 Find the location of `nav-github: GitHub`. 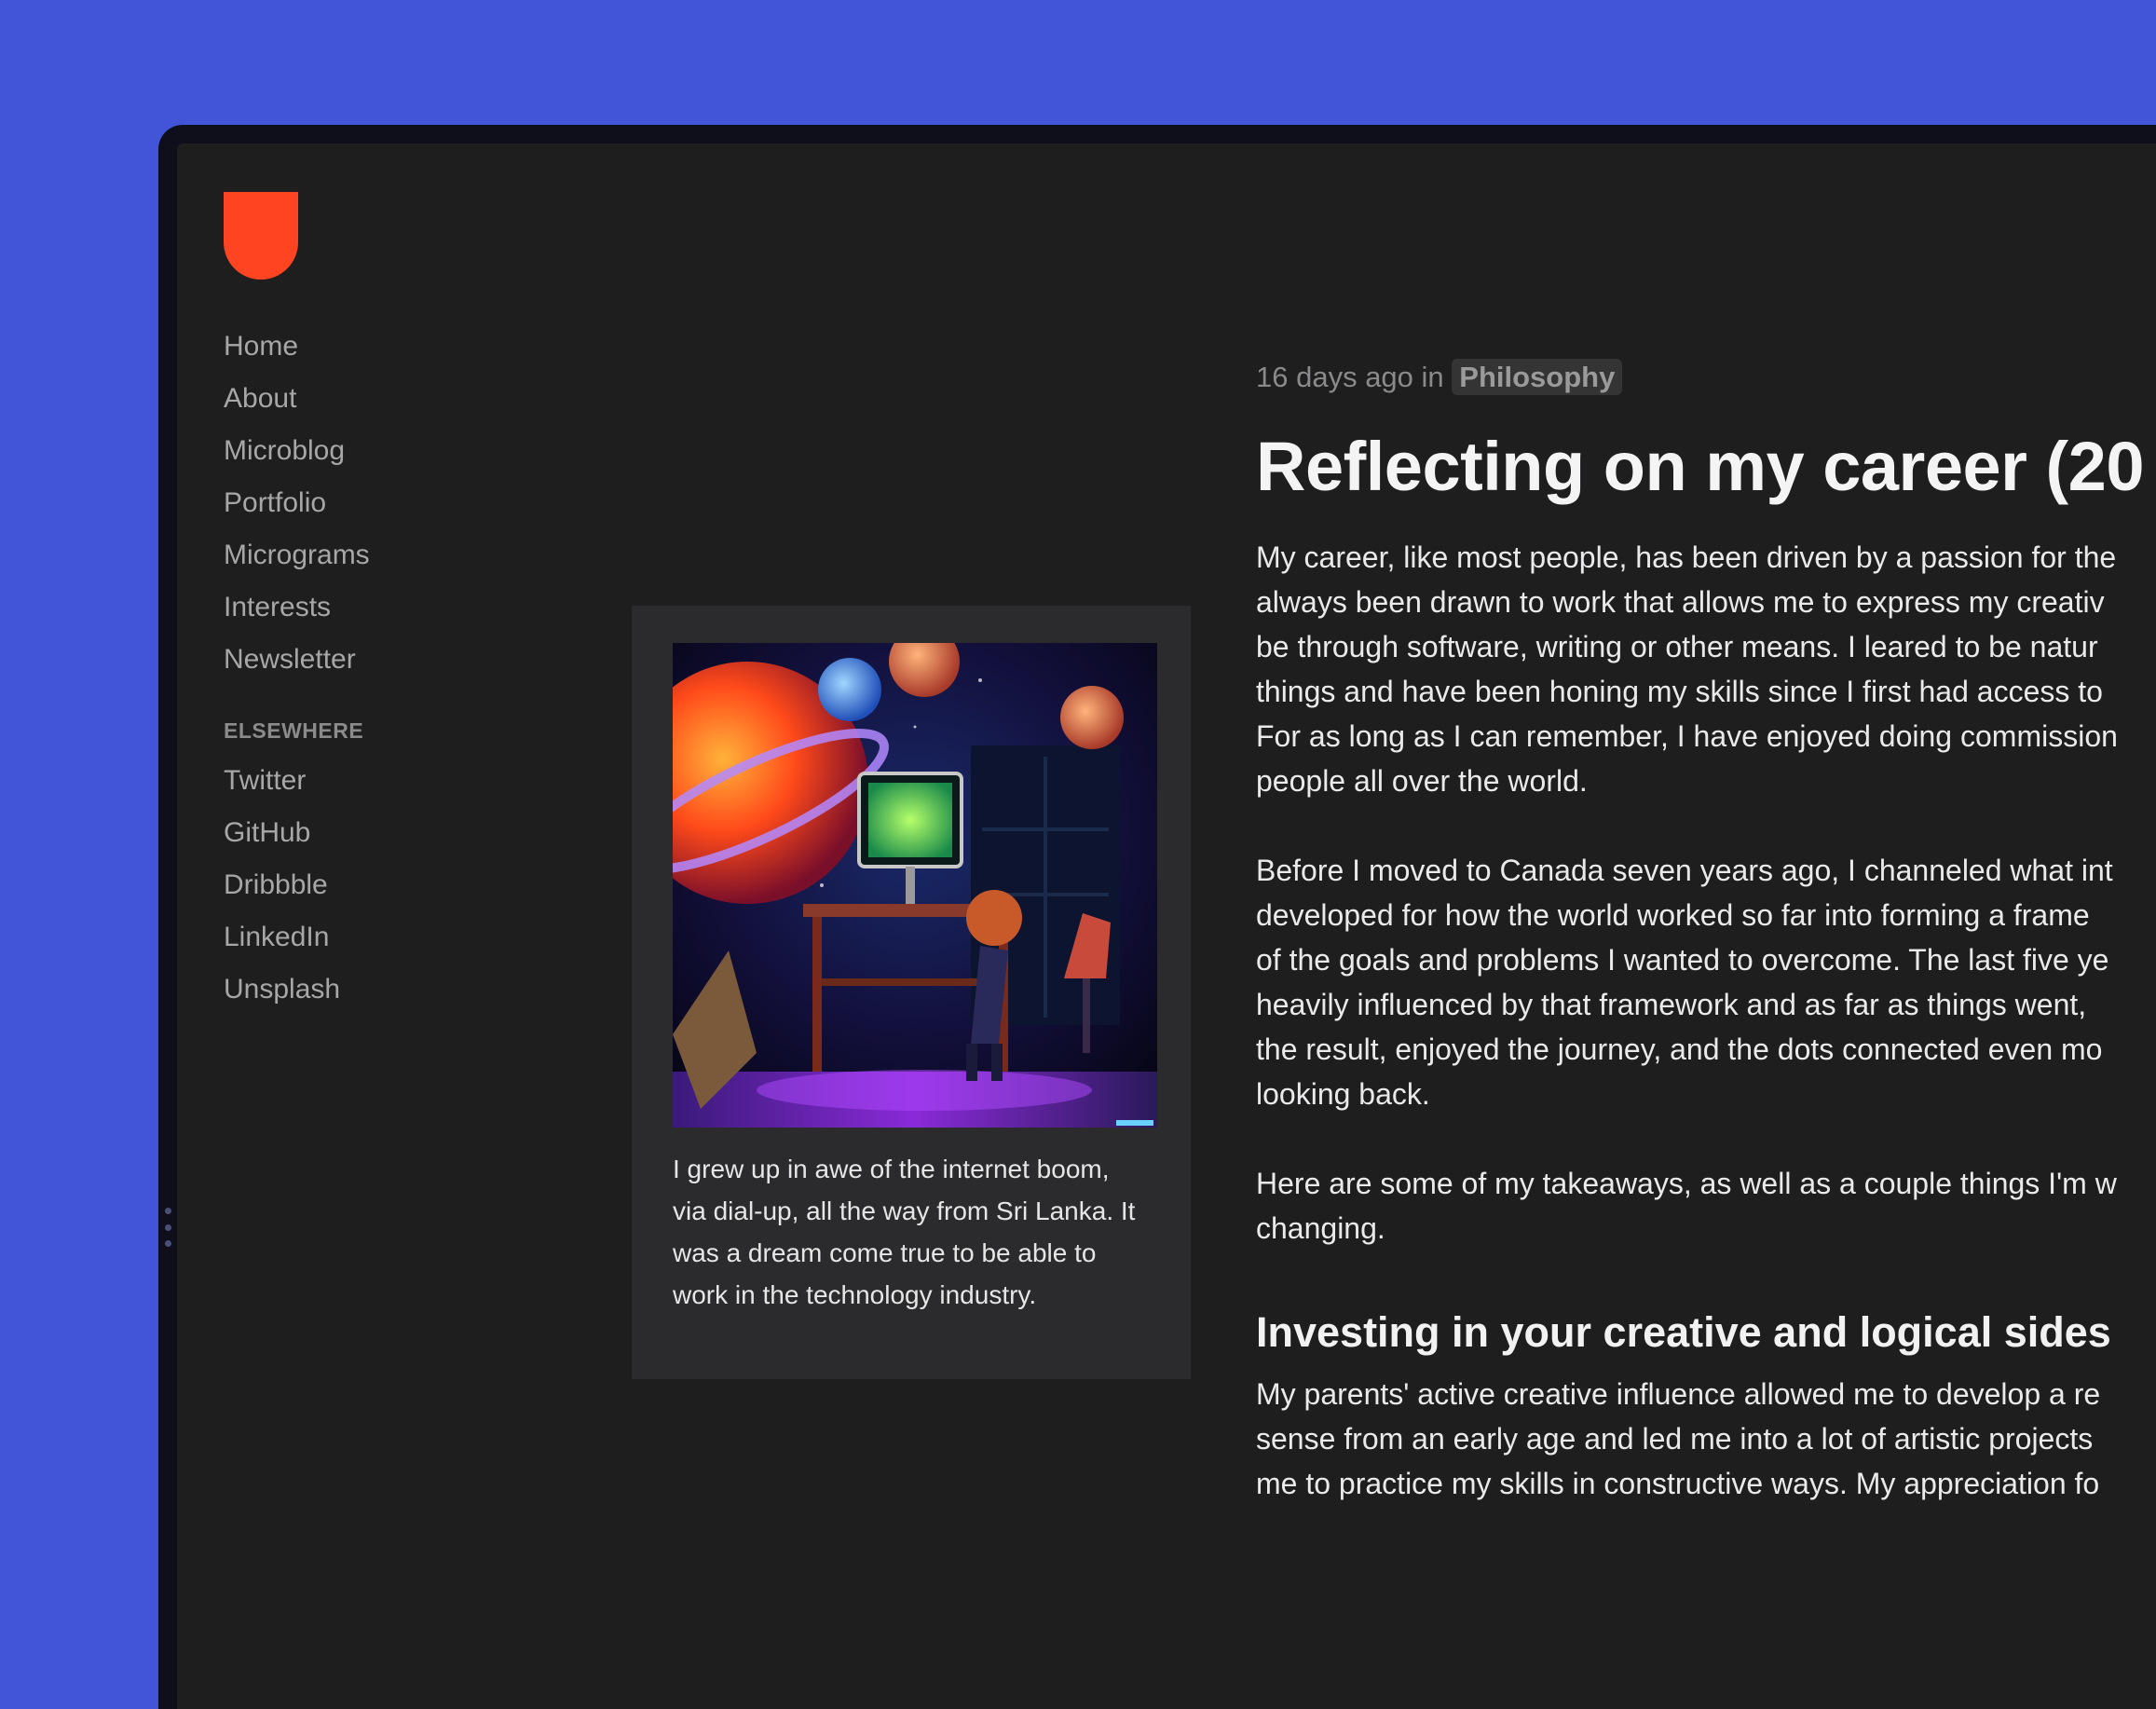

nav-github: GitHub is located at coordinates (297, 833).